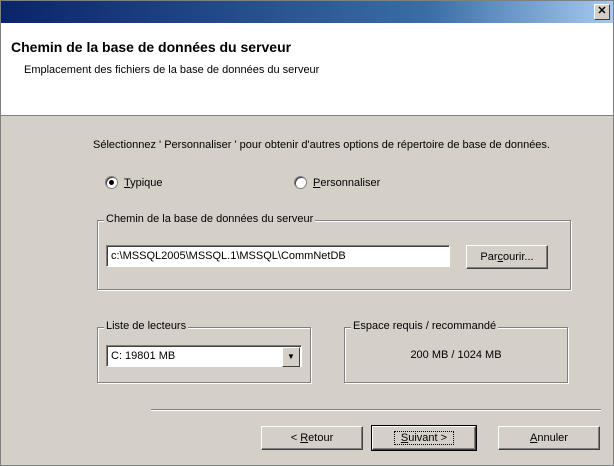 Image resolution: width=614 pixels, height=466 pixels. Describe the element at coordinates (300, 182) in the screenshot. I see `radio-dot` at that location.